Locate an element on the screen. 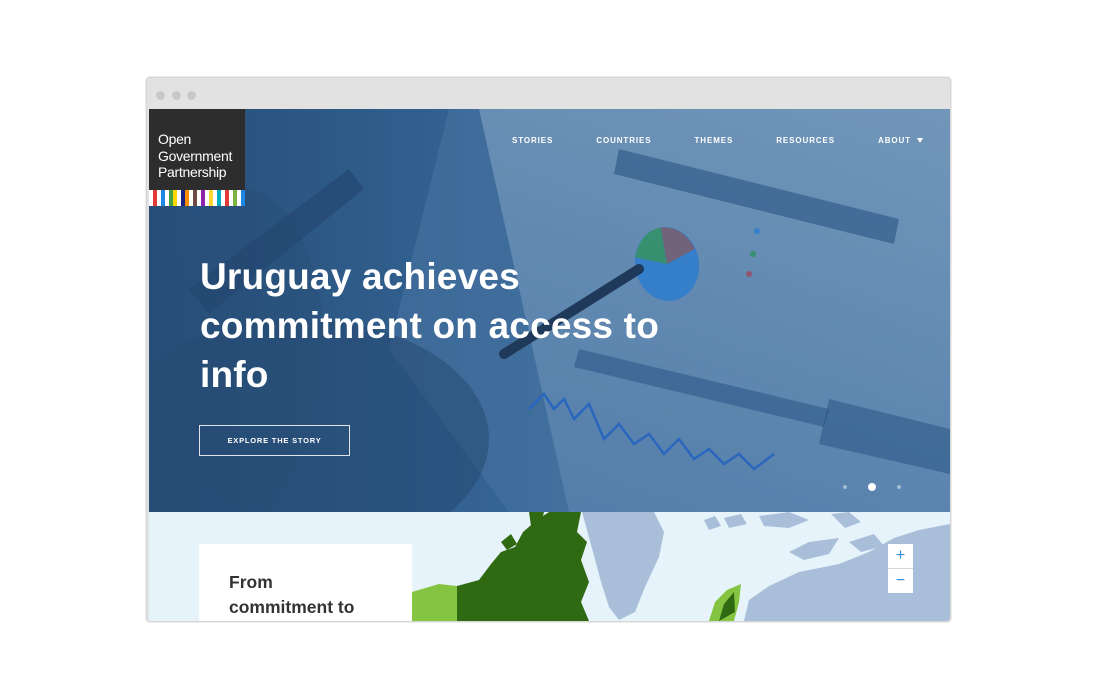  logo-text-line2: Government is located at coordinates (195, 155).